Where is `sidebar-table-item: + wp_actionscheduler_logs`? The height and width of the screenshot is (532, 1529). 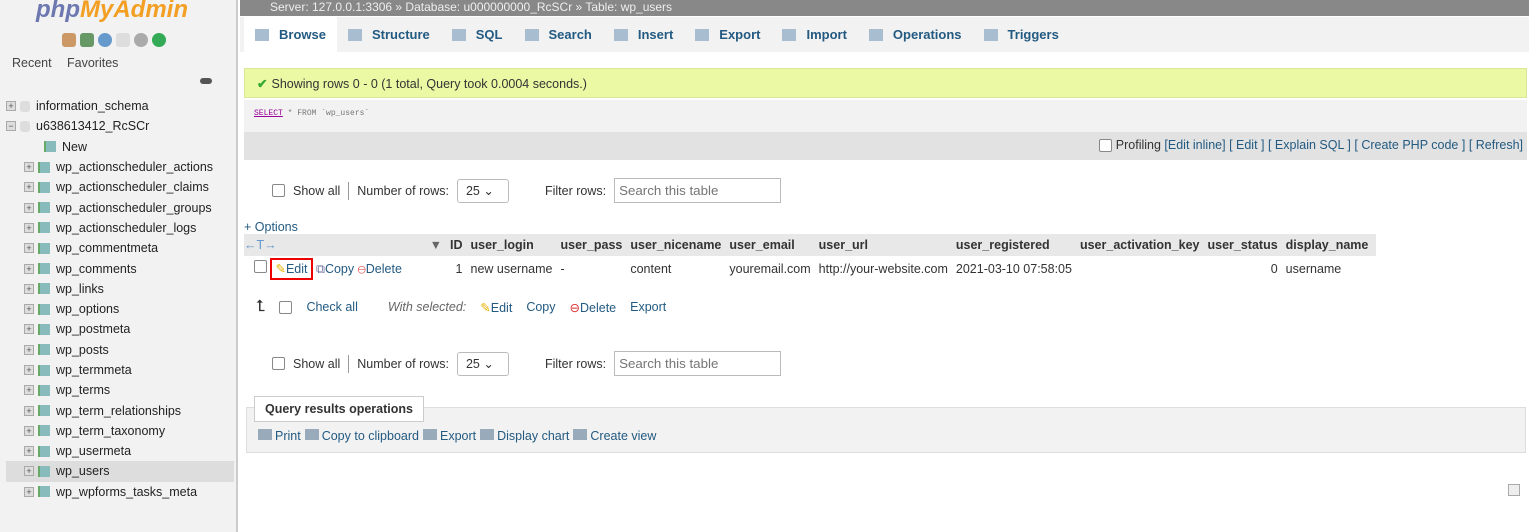
sidebar-table-item: + wp_actionscheduler_logs is located at coordinates (120, 228).